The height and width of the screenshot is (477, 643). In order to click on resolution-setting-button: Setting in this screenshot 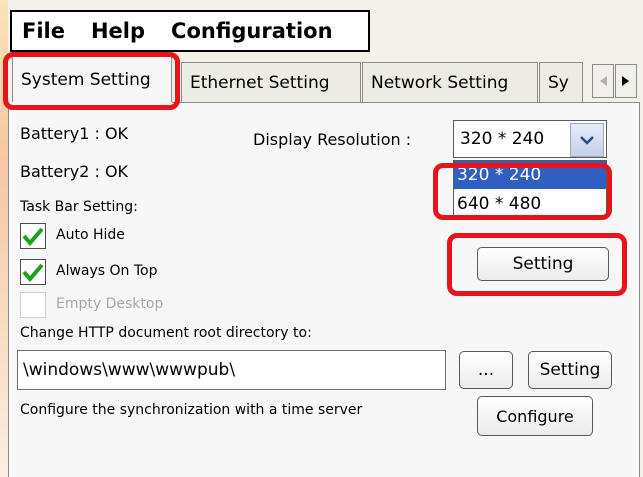, I will do `click(543, 264)`.